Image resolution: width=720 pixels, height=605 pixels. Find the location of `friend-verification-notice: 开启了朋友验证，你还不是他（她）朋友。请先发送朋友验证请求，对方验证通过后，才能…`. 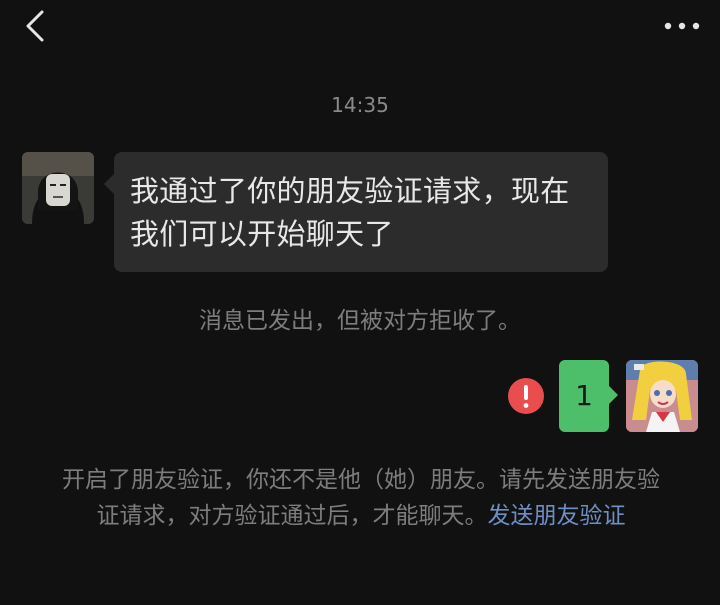

friend-verification-notice: 开启了朋友验证，你还不是他（她）朋友。请先发送朋友验证请求，对方验证通过后，才能… is located at coordinates (361, 498).